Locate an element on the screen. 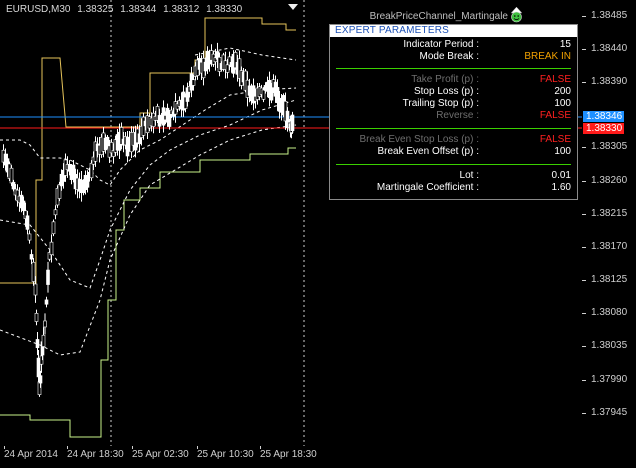 The width and height of the screenshot is (636, 468). param-label: Indicator Period : is located at coordinates (441, 44).